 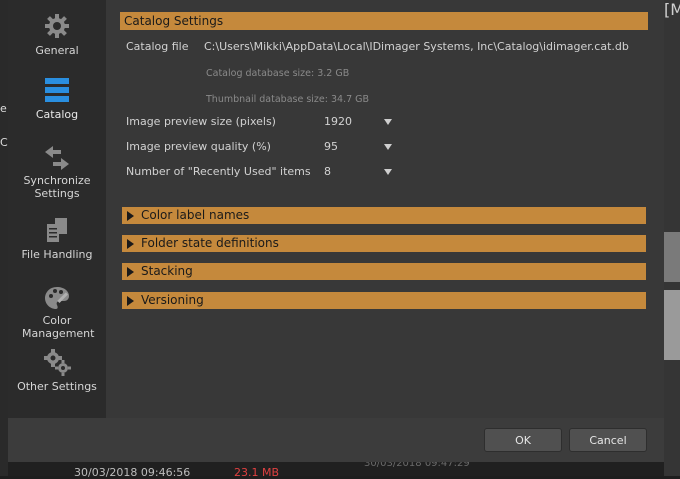 I want to click on gears-icon, so click(x=57, y=362).